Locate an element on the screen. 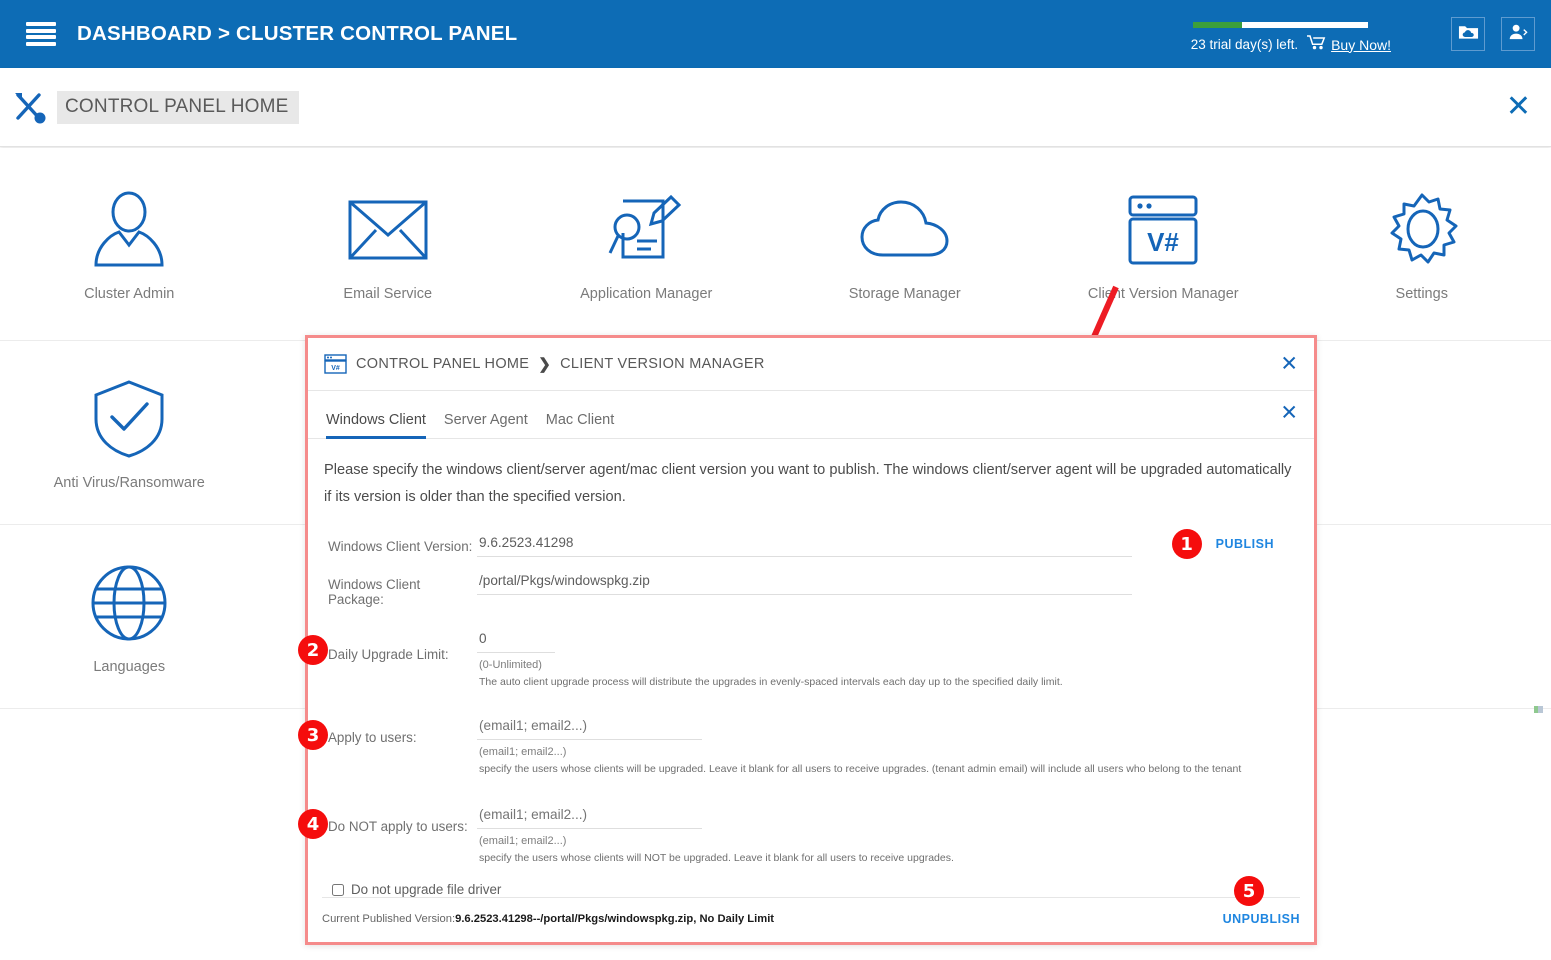  tools-icon is located at coordinates (29, 107).